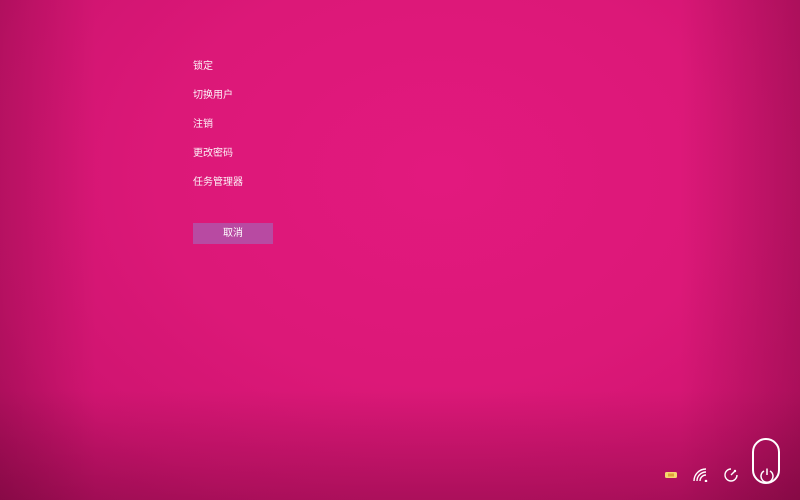 The width and height of the screenshot is (800, 500). I want to click on network-icon, so click(701, 475).